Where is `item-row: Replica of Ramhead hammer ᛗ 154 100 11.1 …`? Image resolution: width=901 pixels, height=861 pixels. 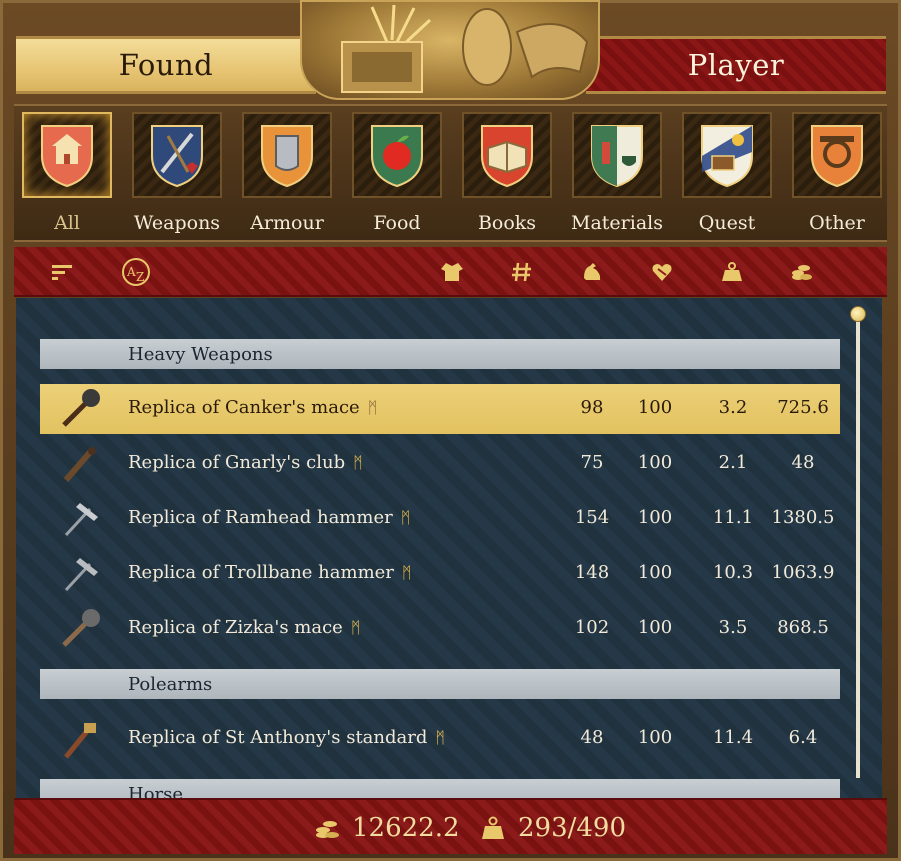
item-row: Replica of Ramhead hammer ᛗ 154 100 11.1 … is located at coordinates (440, 519).